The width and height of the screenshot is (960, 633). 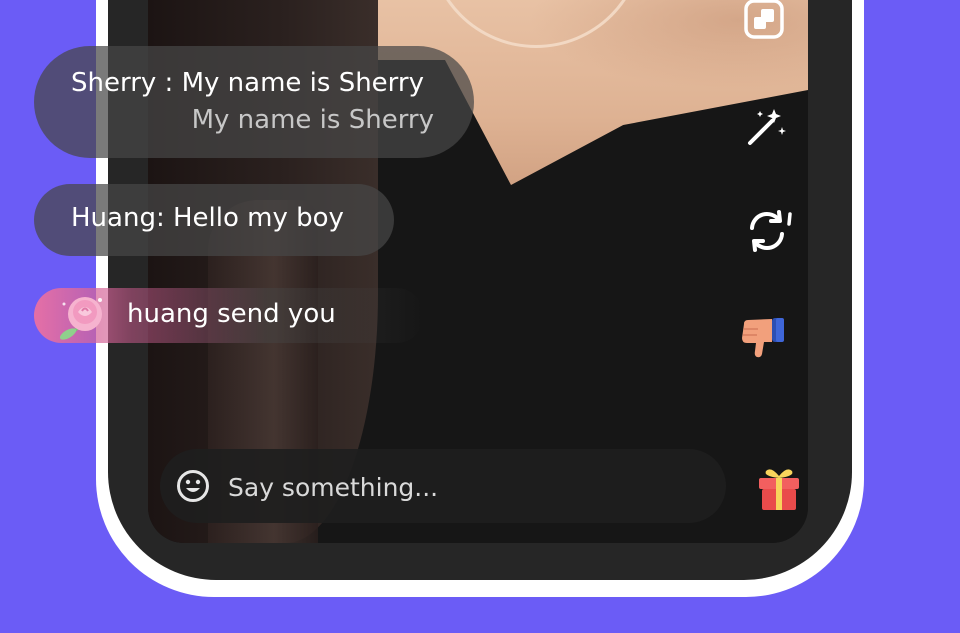 I want to click on magic-wand-icon, so click(x=766, y=127).